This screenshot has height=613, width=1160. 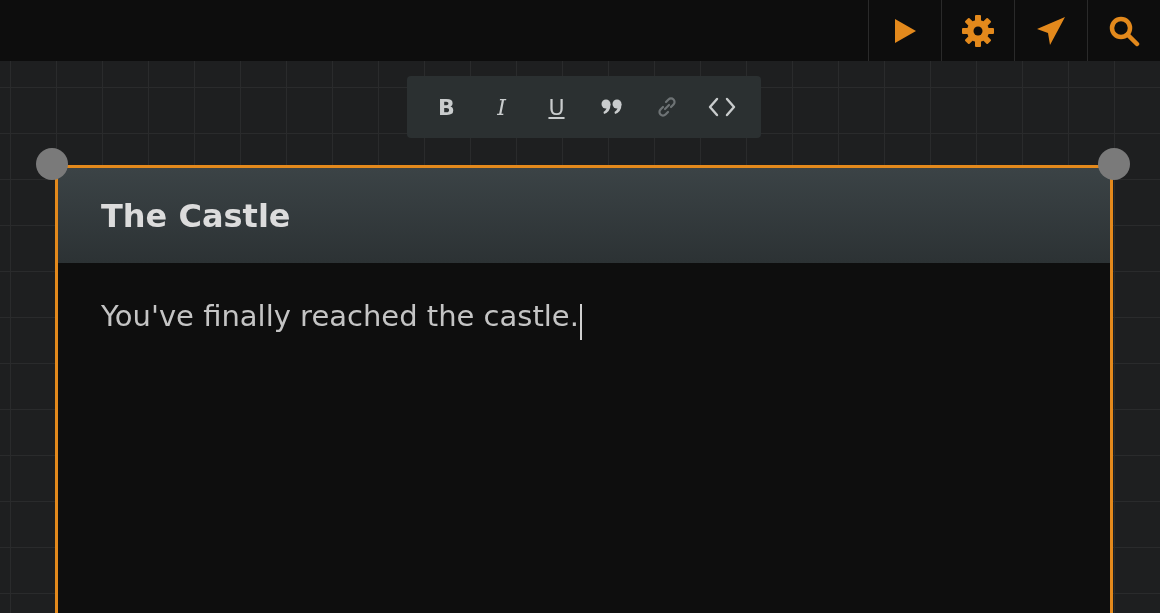 I want to click on send-icon, so click(x=1051, y=30).